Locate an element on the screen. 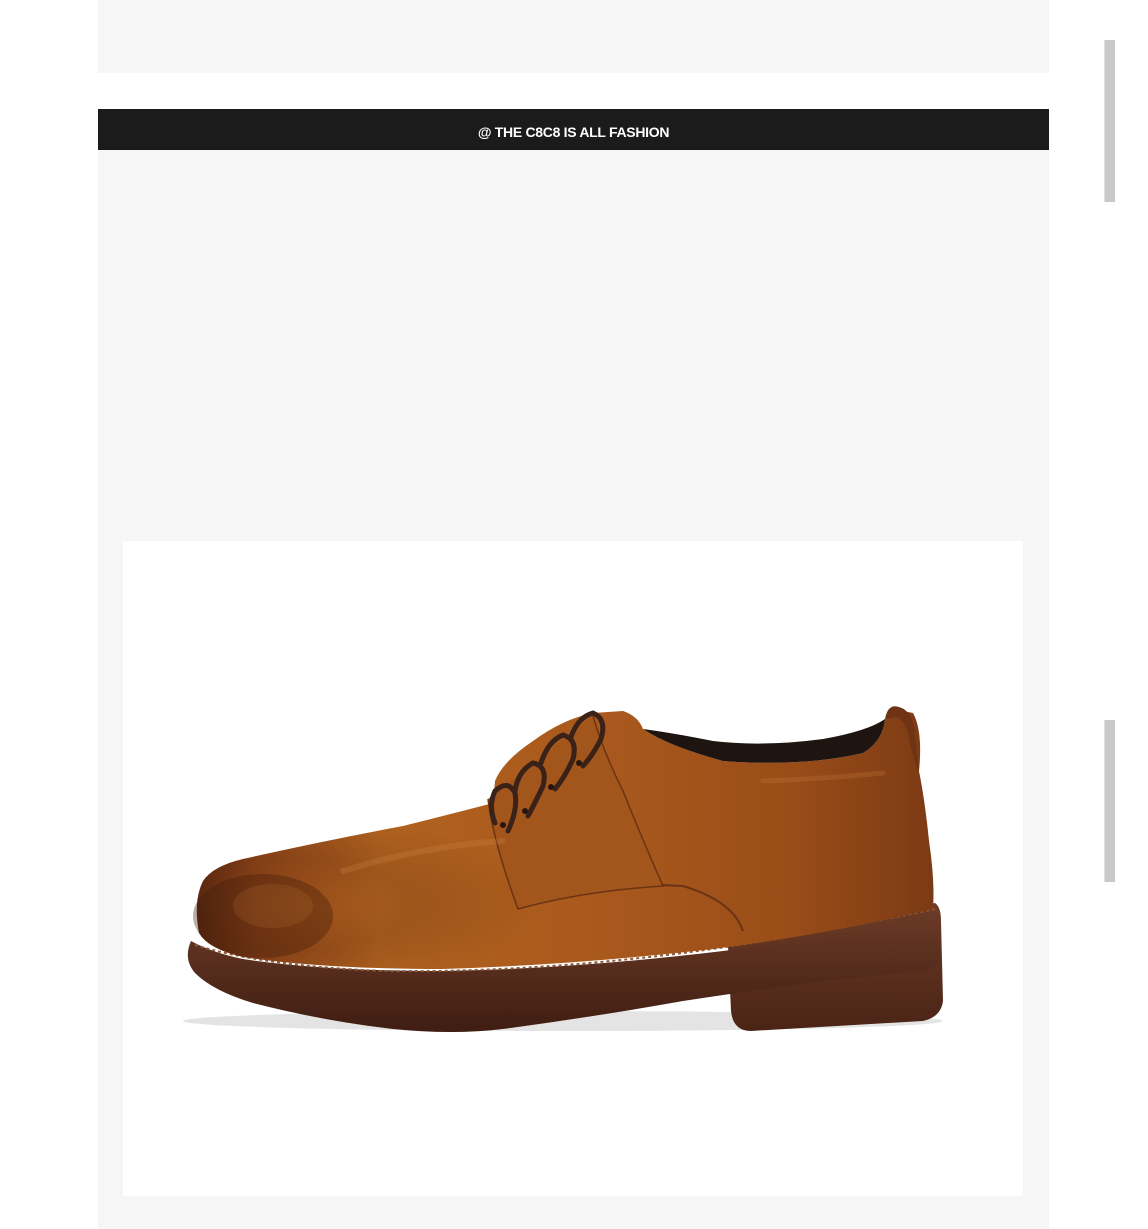  banner-text: @ THE C8C8 IS ALL FASHION is located at coordinates (573, 131).